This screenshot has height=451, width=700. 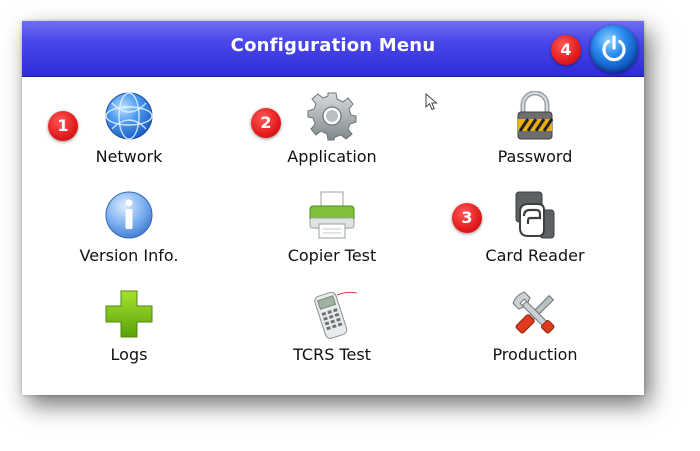 I want to click on info-icon, so click(x=129, y=215).